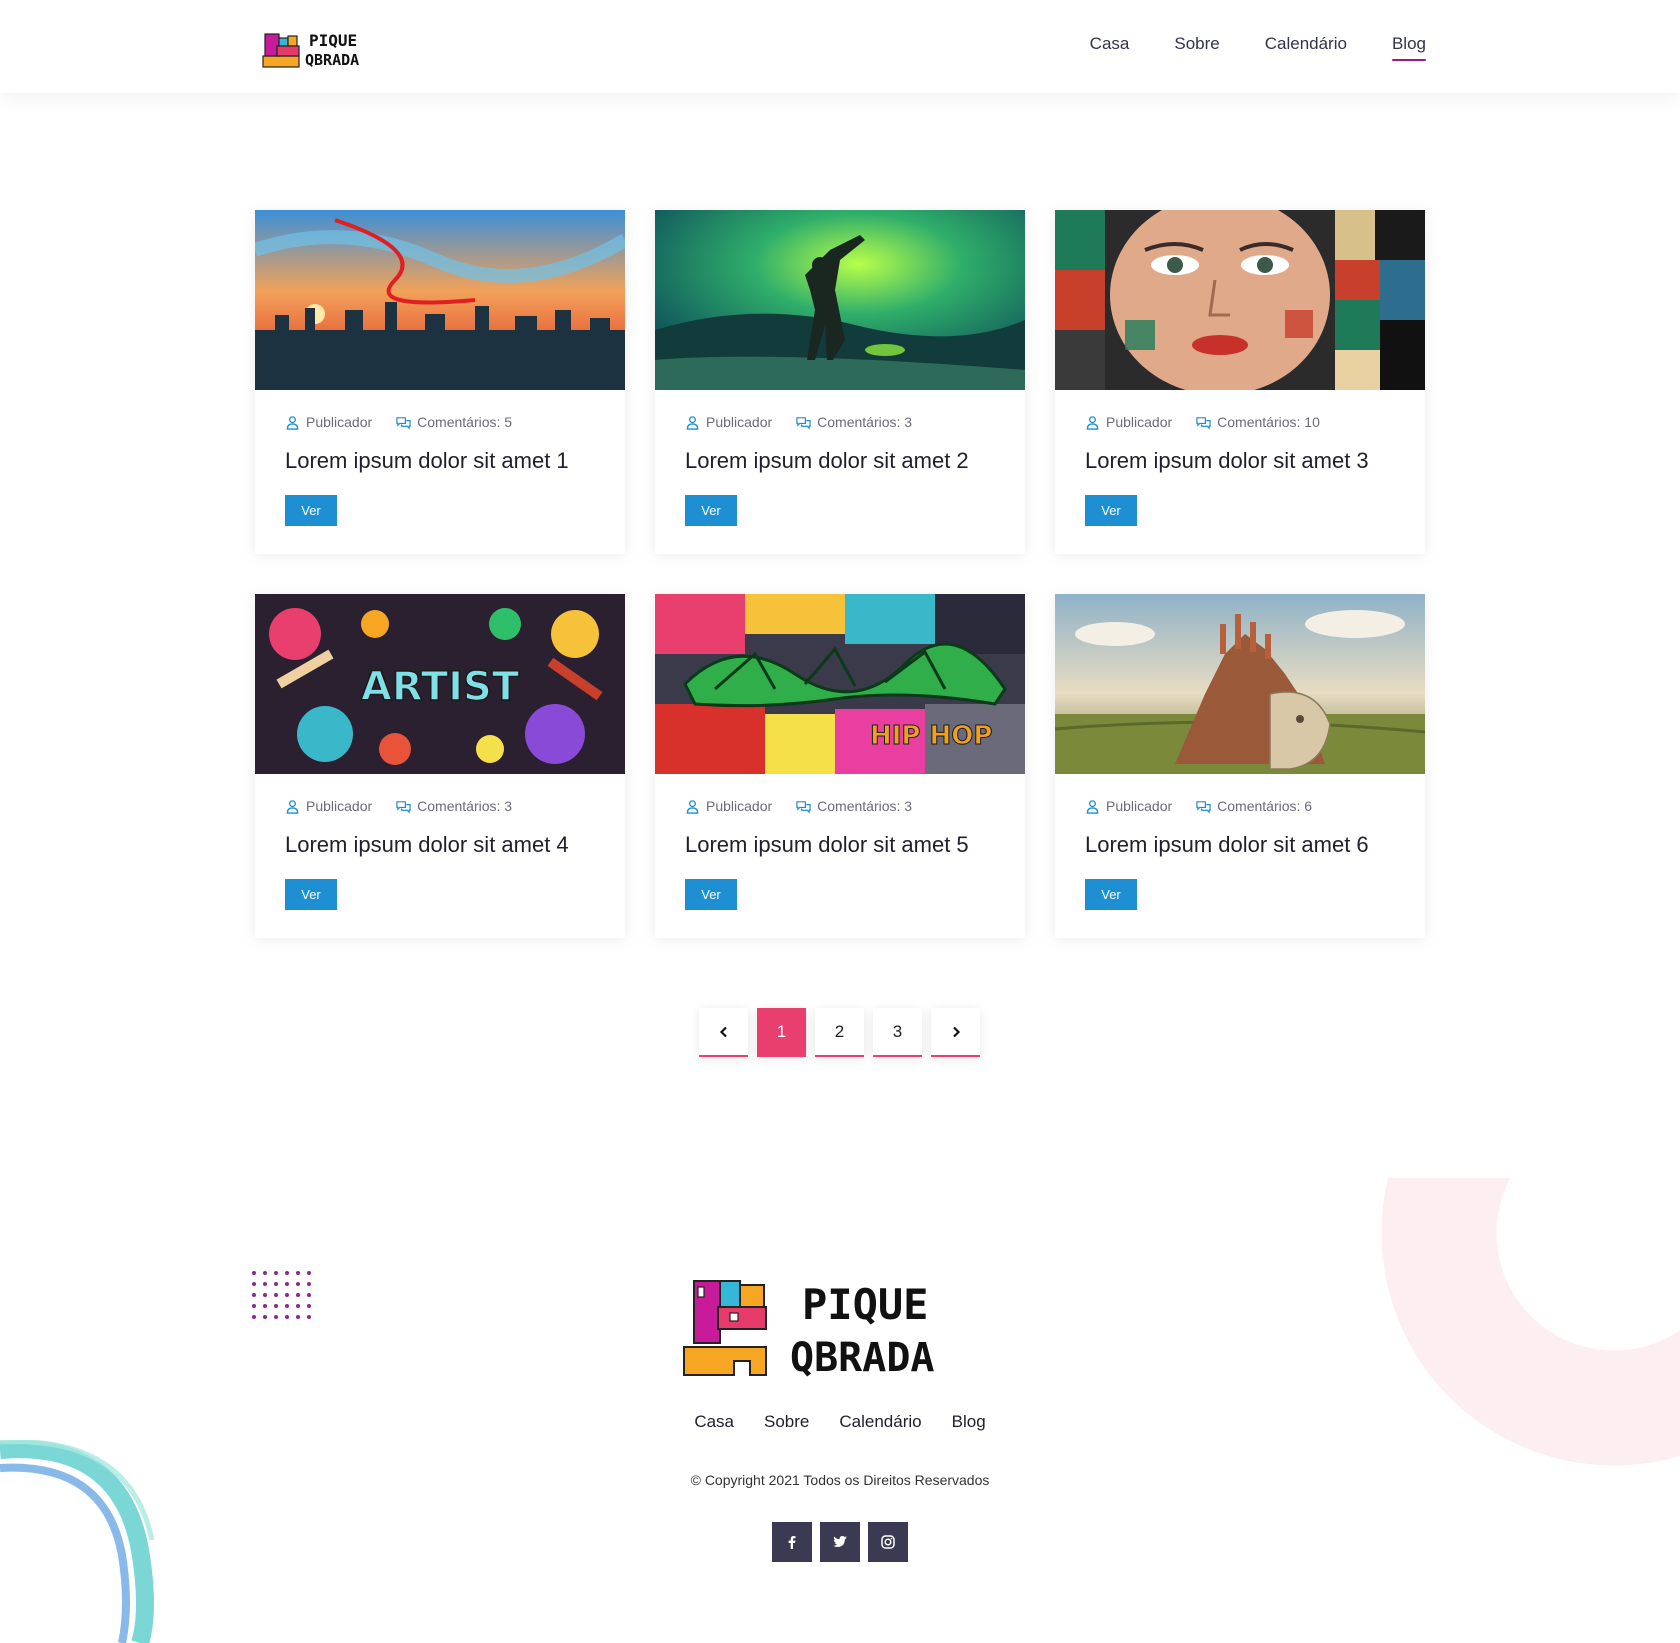  I want to click on pagination-page-3: 3, so click(897, 1032).